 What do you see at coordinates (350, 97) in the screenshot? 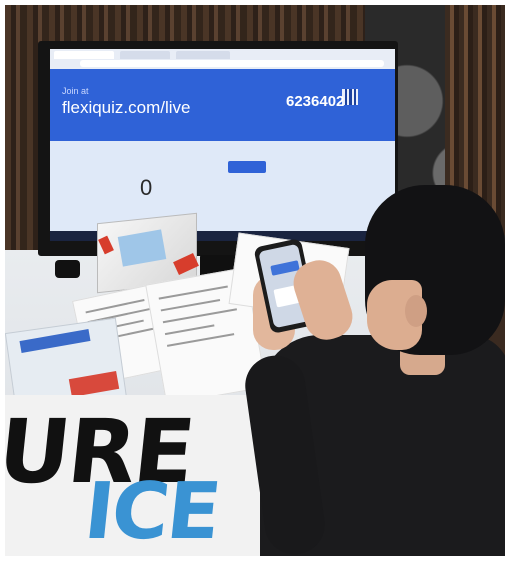
I see `qr-code-icon` at bounding box center [350, 97].